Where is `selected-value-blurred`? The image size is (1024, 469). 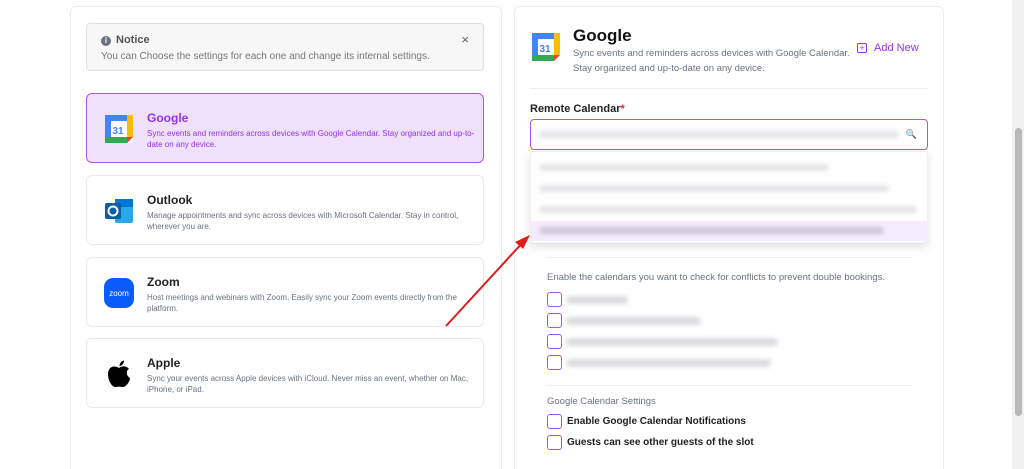 selected-value-blurred is located at coordinates (719, 134).